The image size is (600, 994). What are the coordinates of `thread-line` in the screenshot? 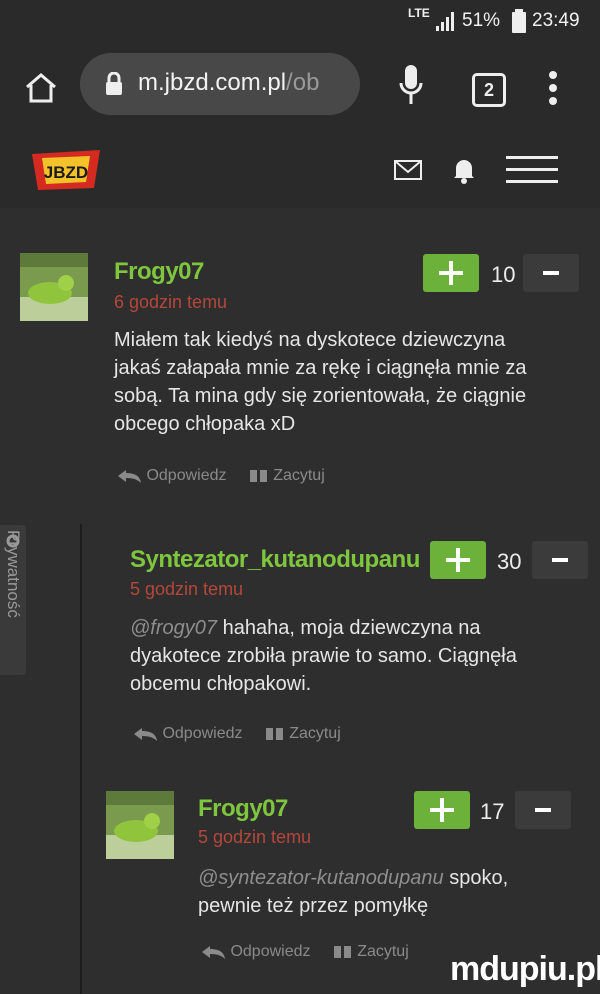 It's located at (81, 759).